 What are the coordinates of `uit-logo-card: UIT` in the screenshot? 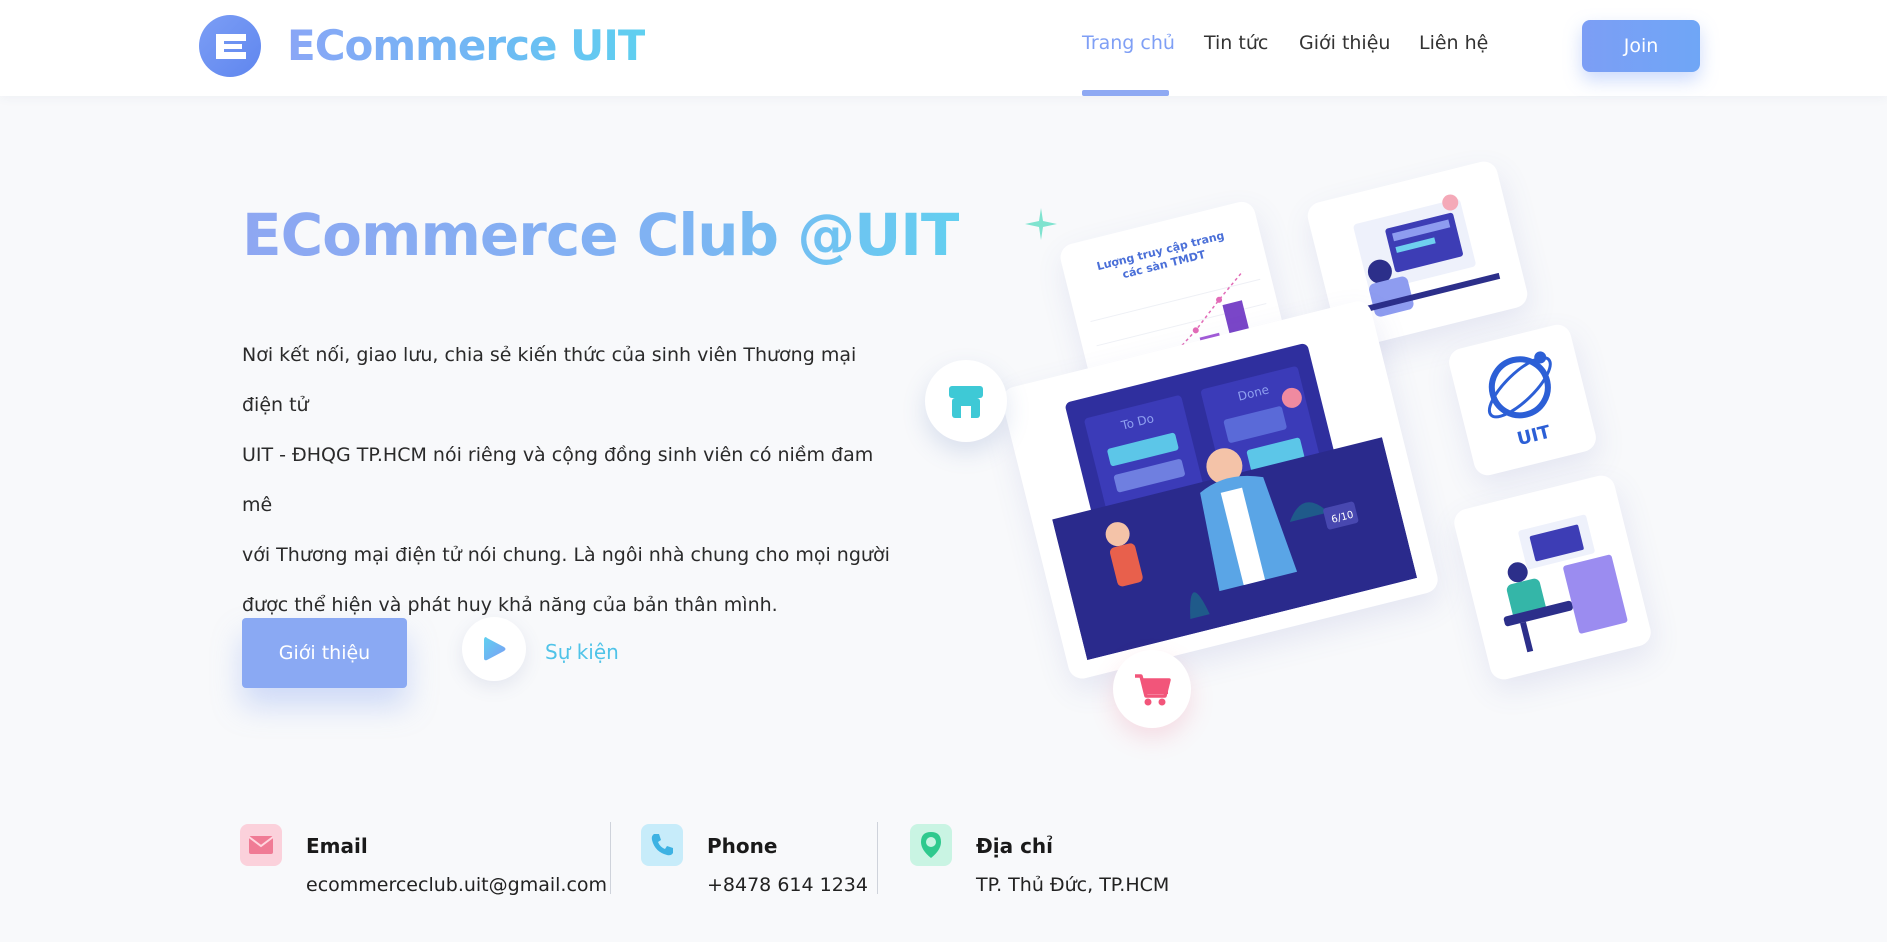 It's located at (1522, 400).